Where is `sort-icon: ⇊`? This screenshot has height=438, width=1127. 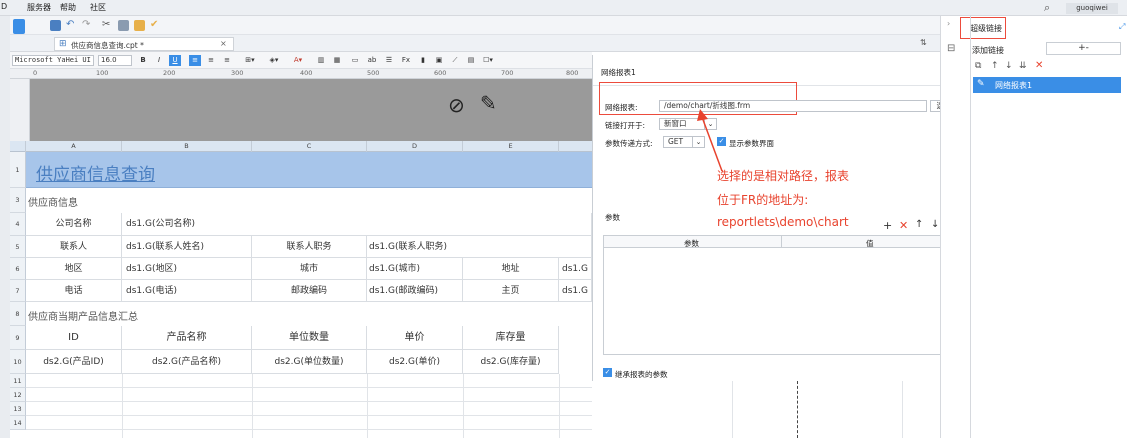 sort-icon: ⇊ is located at coordinates (1023, 66).